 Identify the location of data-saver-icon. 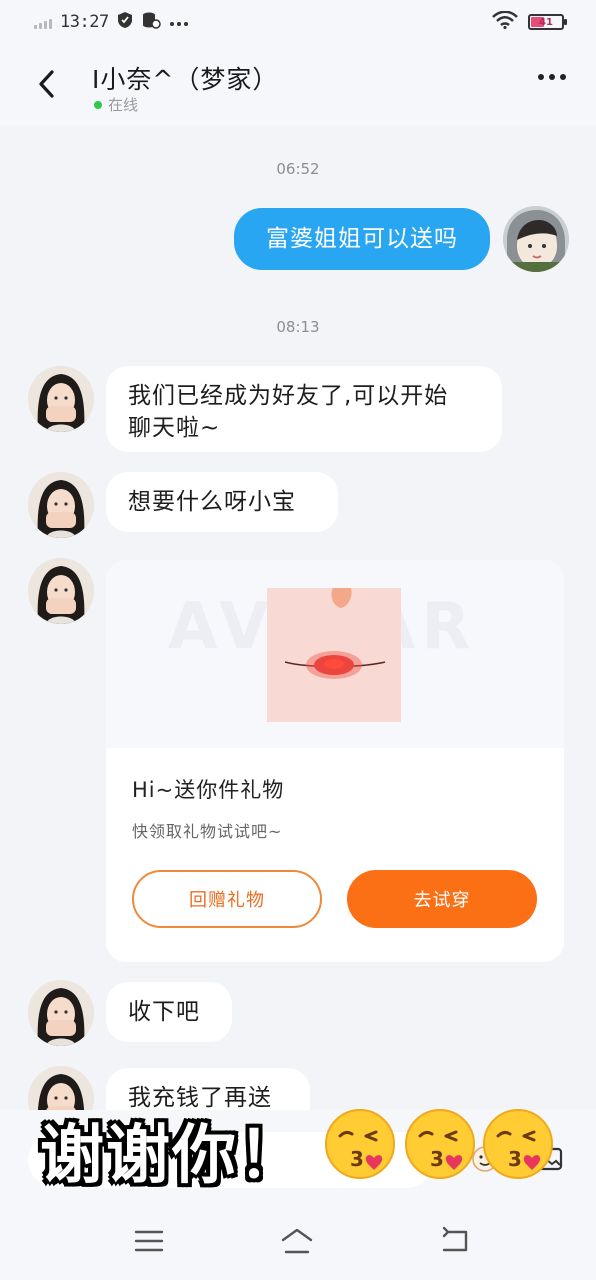
(151, 22).